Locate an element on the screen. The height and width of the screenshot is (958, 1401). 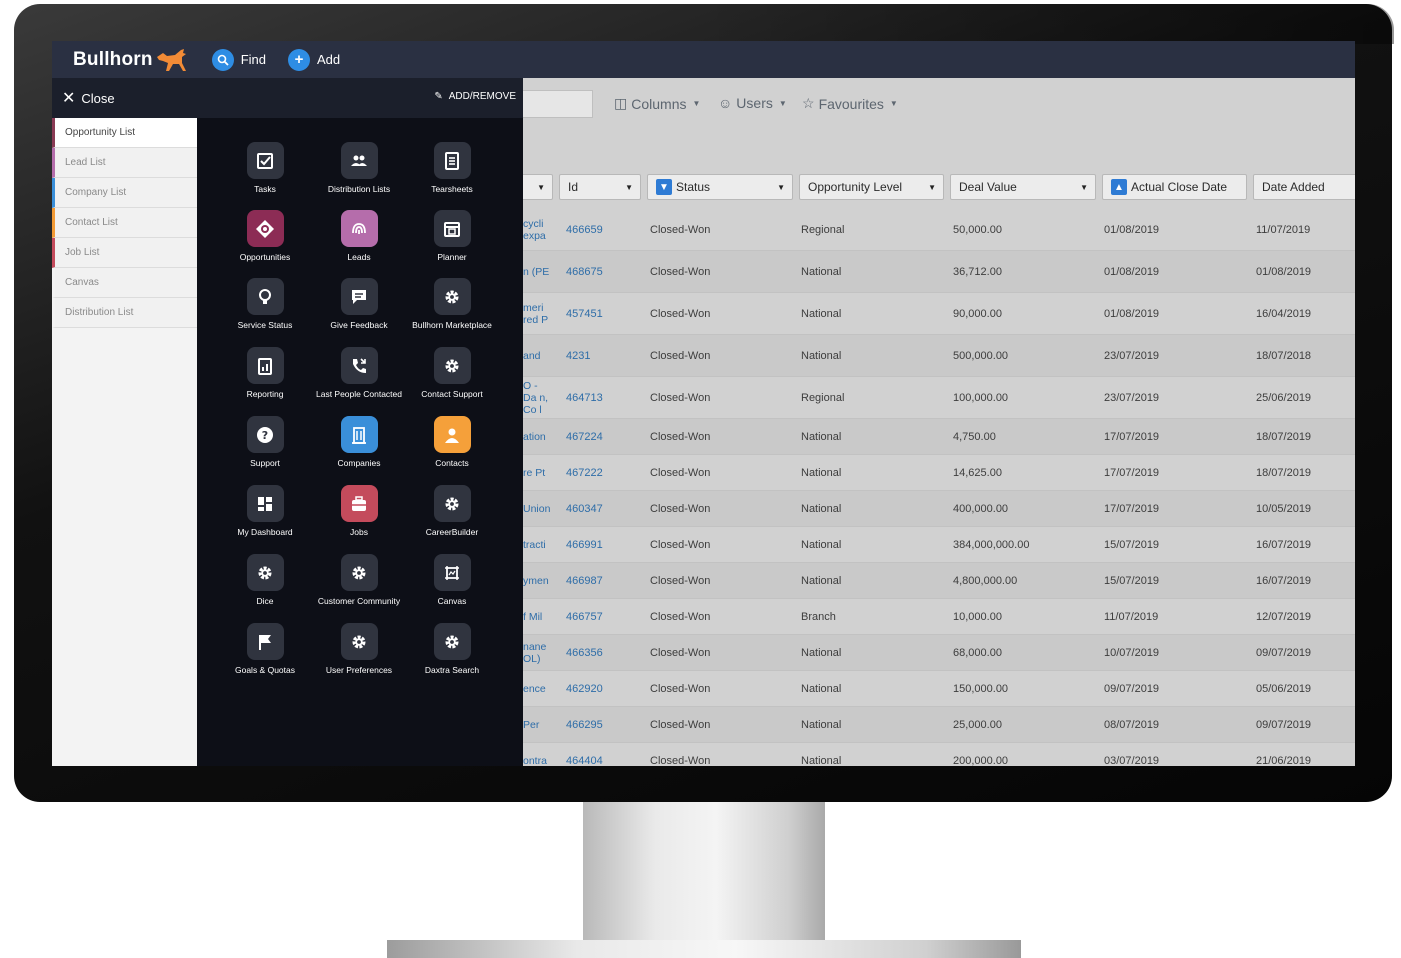
app-goals-quotas: Goals & Quotas is located at coordinates (265, 649).